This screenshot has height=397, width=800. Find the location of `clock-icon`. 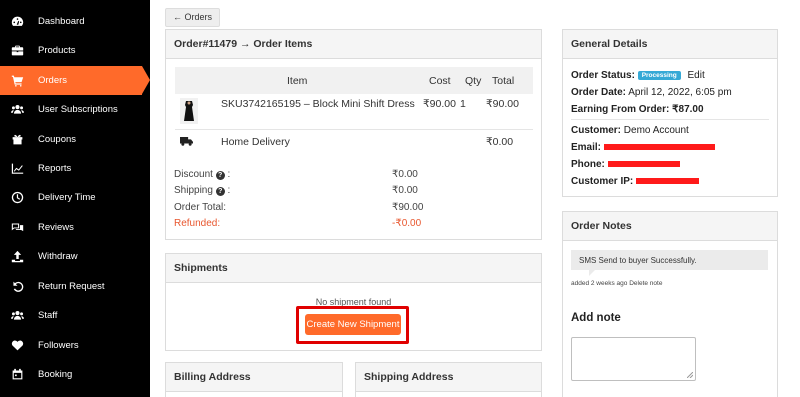

clock-icon is located at coordinates (17, 198).